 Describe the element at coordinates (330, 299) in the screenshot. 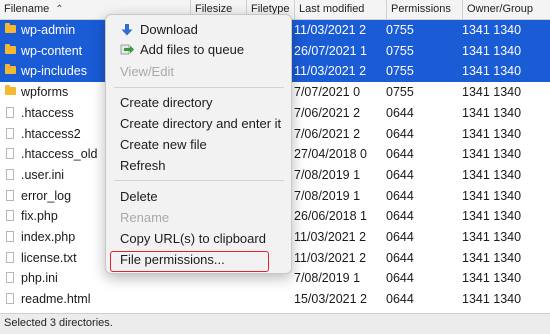

I see `file-last-modified: 15/03/2021 2` at that location.